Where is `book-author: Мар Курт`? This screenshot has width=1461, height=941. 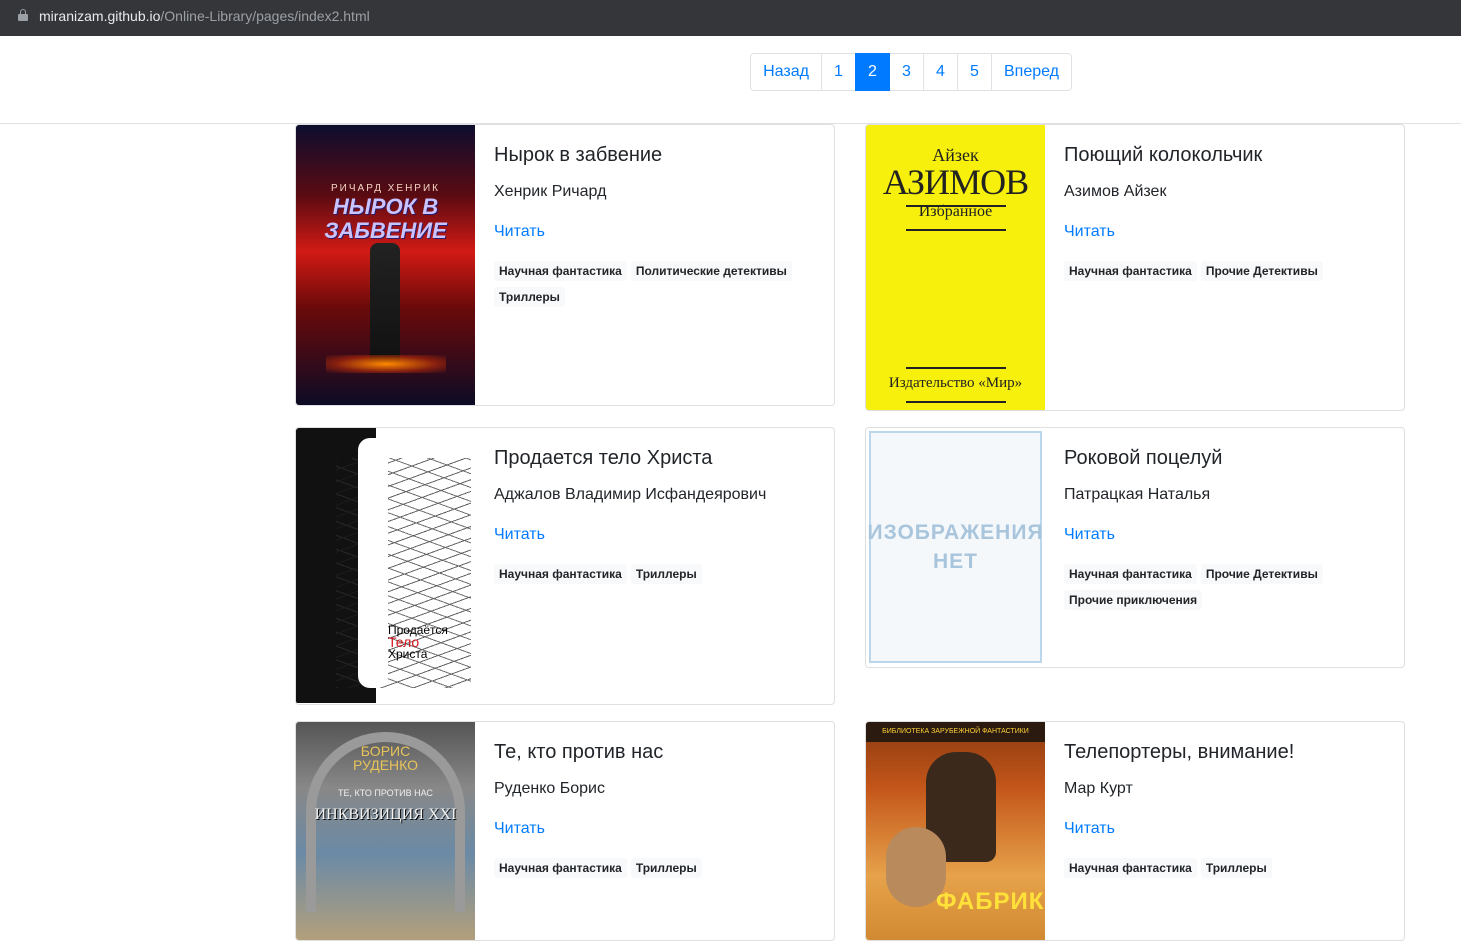 book-author: Мар Курт is located at coordinates (1098, 788).